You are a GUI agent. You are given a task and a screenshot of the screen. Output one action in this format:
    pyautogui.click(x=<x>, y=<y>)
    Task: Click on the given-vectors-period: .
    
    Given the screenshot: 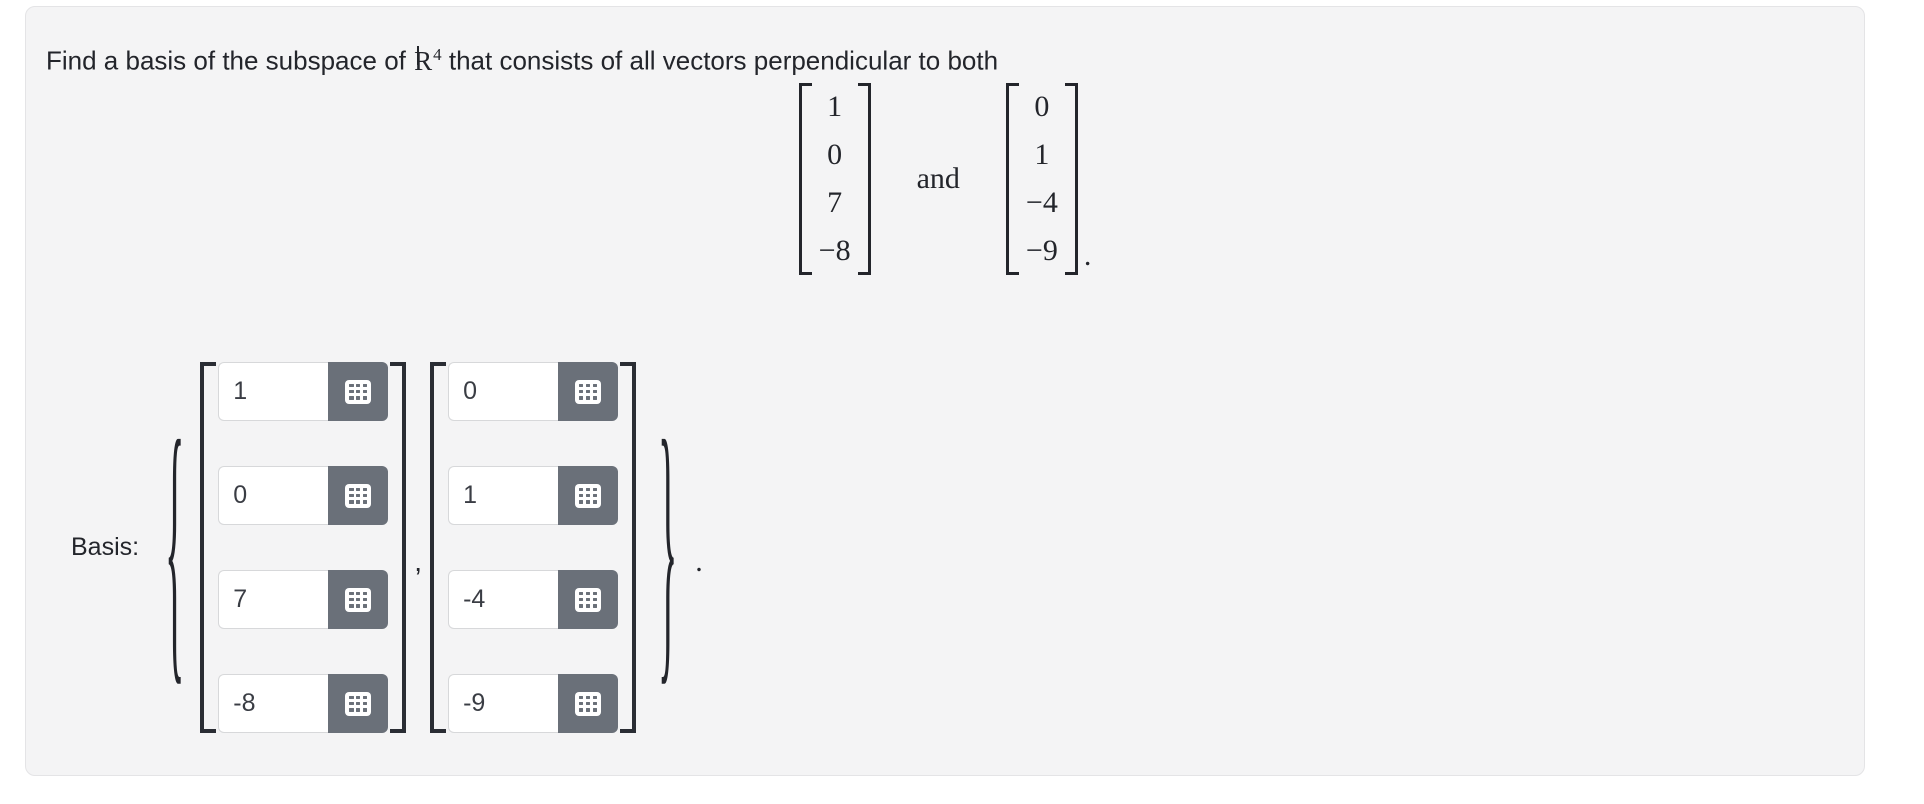 What is the action you would take?
    pyautogui.click(x=1087, y=255)
    